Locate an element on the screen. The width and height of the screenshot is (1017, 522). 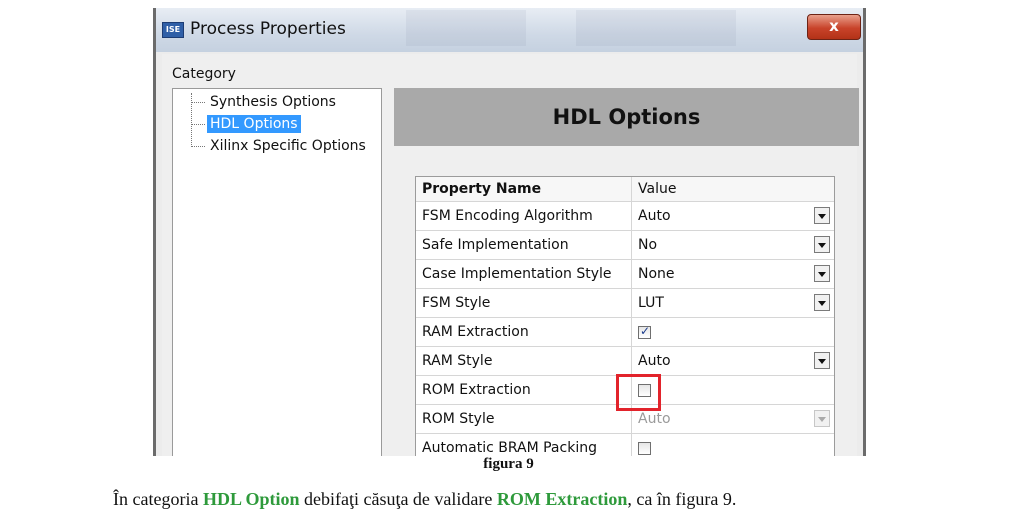
ram-extraction-checkbox is located at coordinates (644, 331).